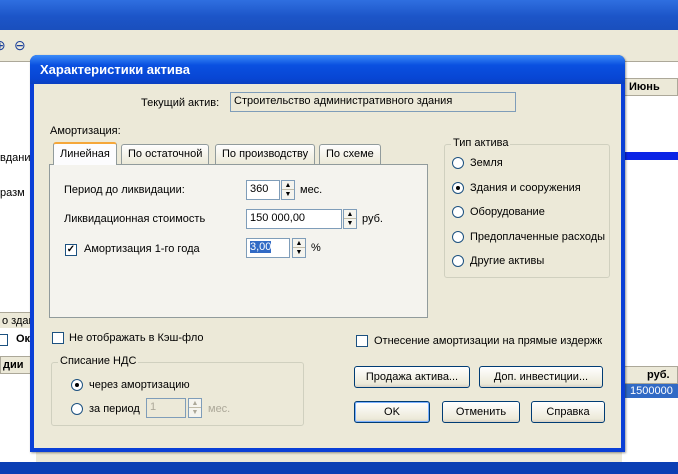  What do you see at coordinates (263, 190) in the screenshot?
I see `period-input: 360` at bounding box center [263, 190].